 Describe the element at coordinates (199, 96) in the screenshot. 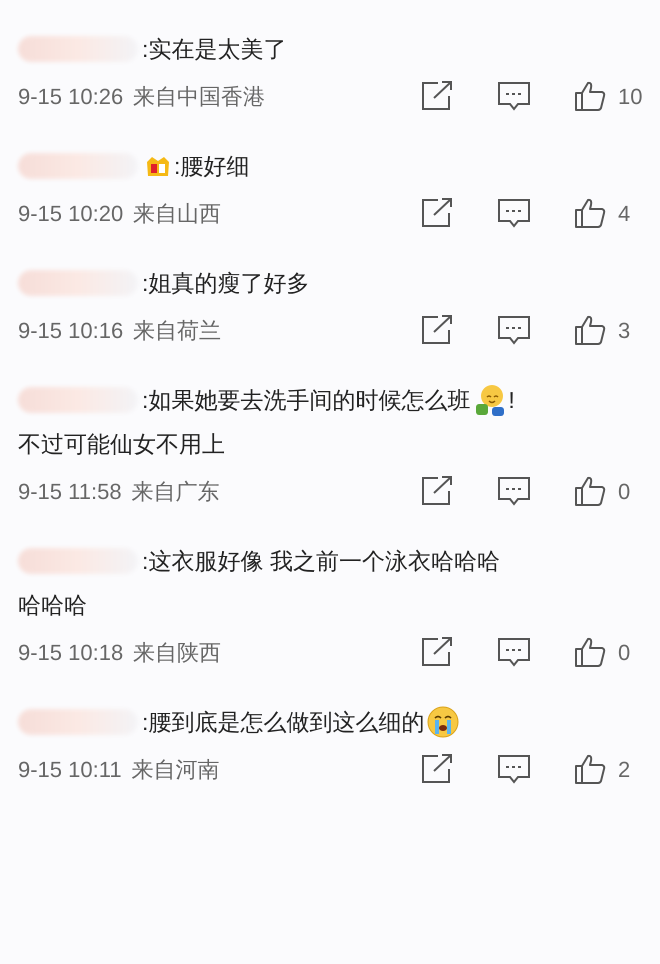

I see `comment-location: 来自中国香港` at that location.